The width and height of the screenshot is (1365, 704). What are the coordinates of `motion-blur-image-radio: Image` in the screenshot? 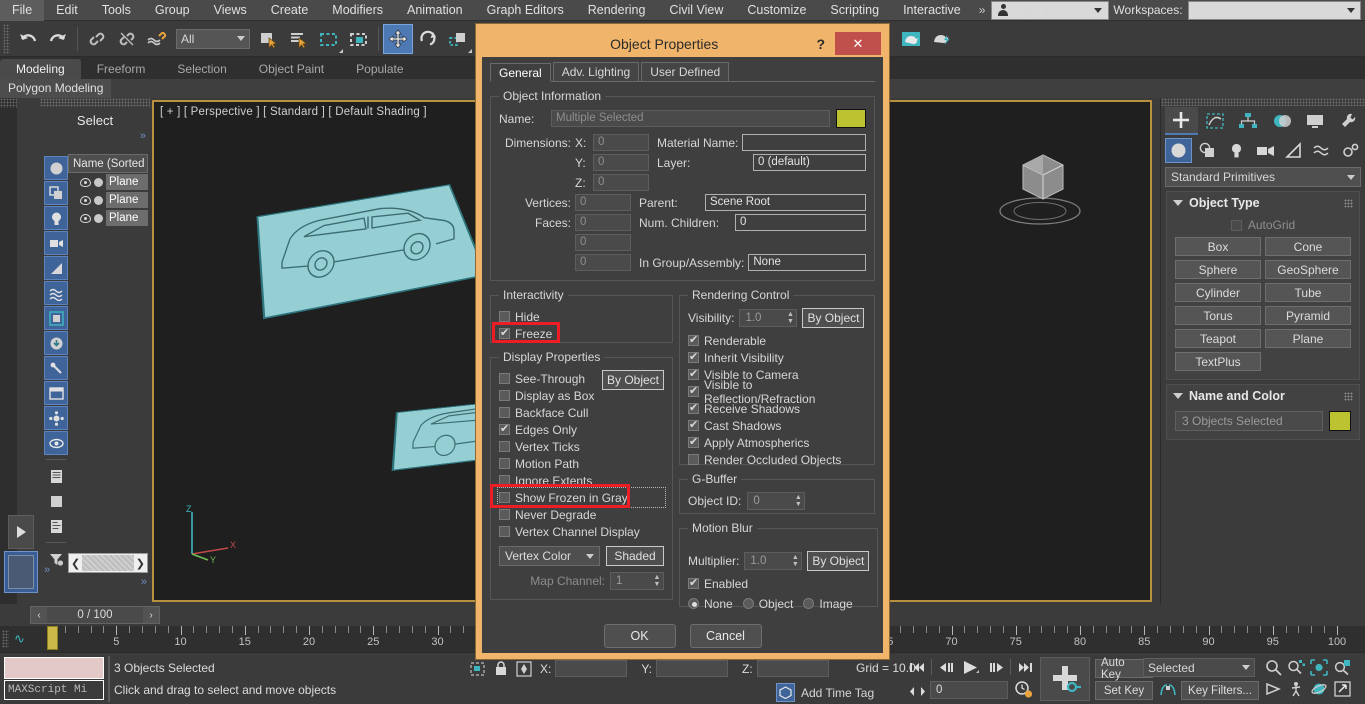 It's located at (828, 603).